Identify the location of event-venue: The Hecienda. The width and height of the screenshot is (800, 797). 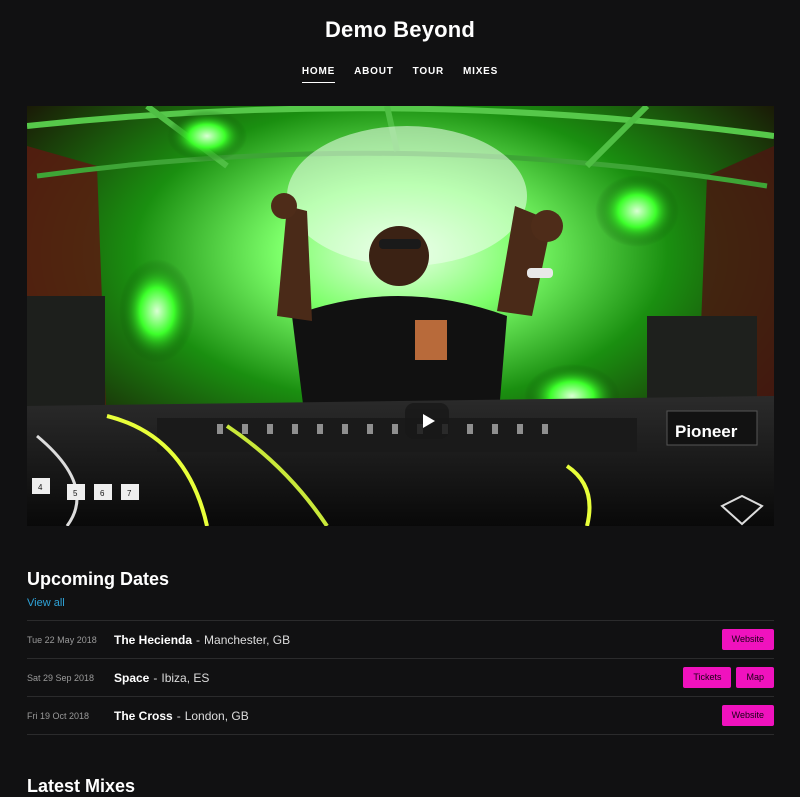
(153, 639).